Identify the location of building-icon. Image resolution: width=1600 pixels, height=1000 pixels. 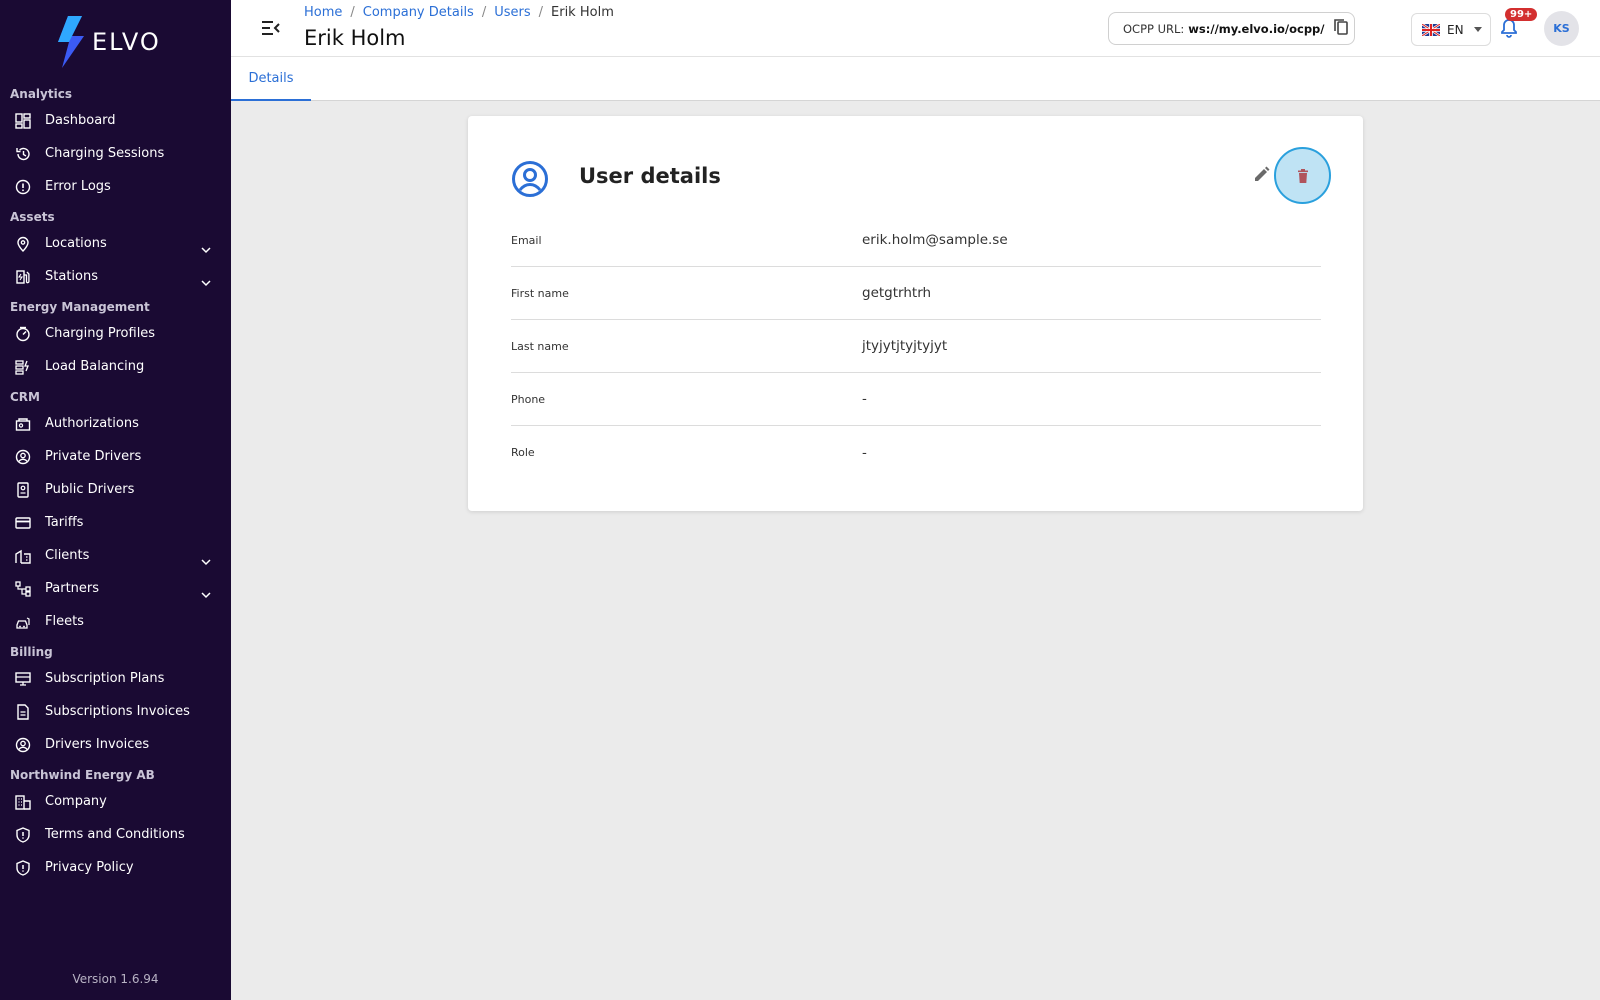
(23, 556).